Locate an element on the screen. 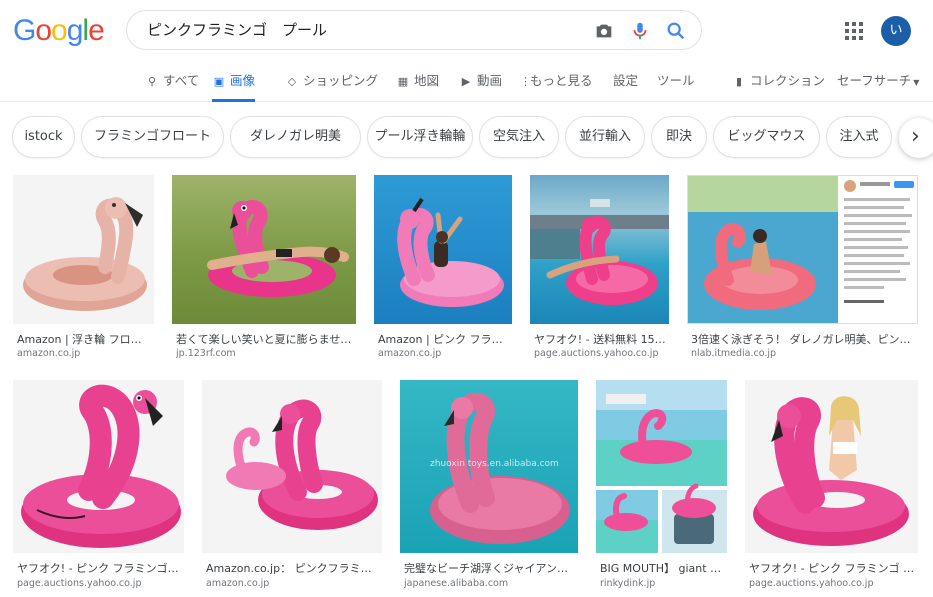  bookmark-icon: ▮ is located at coordinates (739, 81).